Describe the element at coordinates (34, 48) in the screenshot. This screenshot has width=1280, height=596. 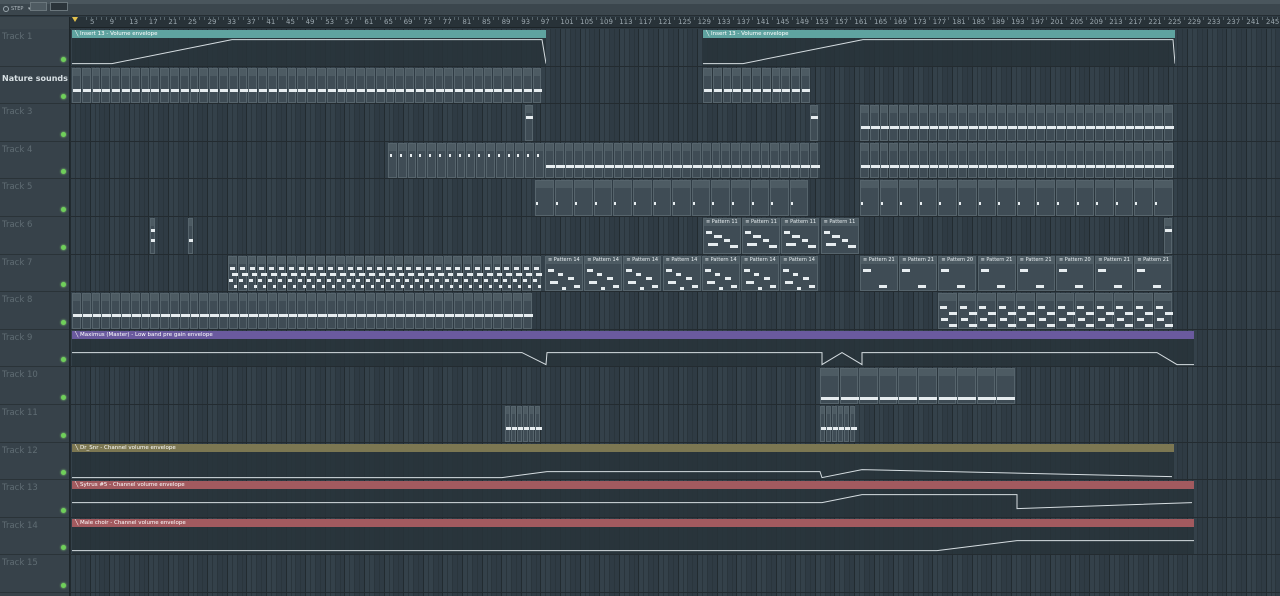
I see `track-header: Track 1` at that location.